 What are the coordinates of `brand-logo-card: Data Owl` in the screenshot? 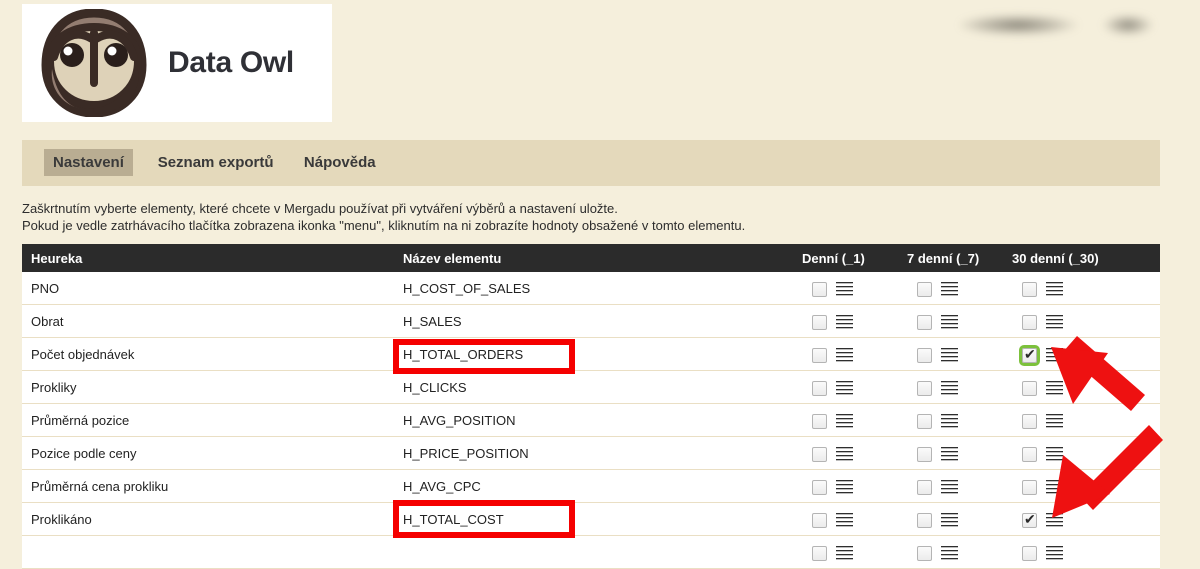 It's located at (177, 63).